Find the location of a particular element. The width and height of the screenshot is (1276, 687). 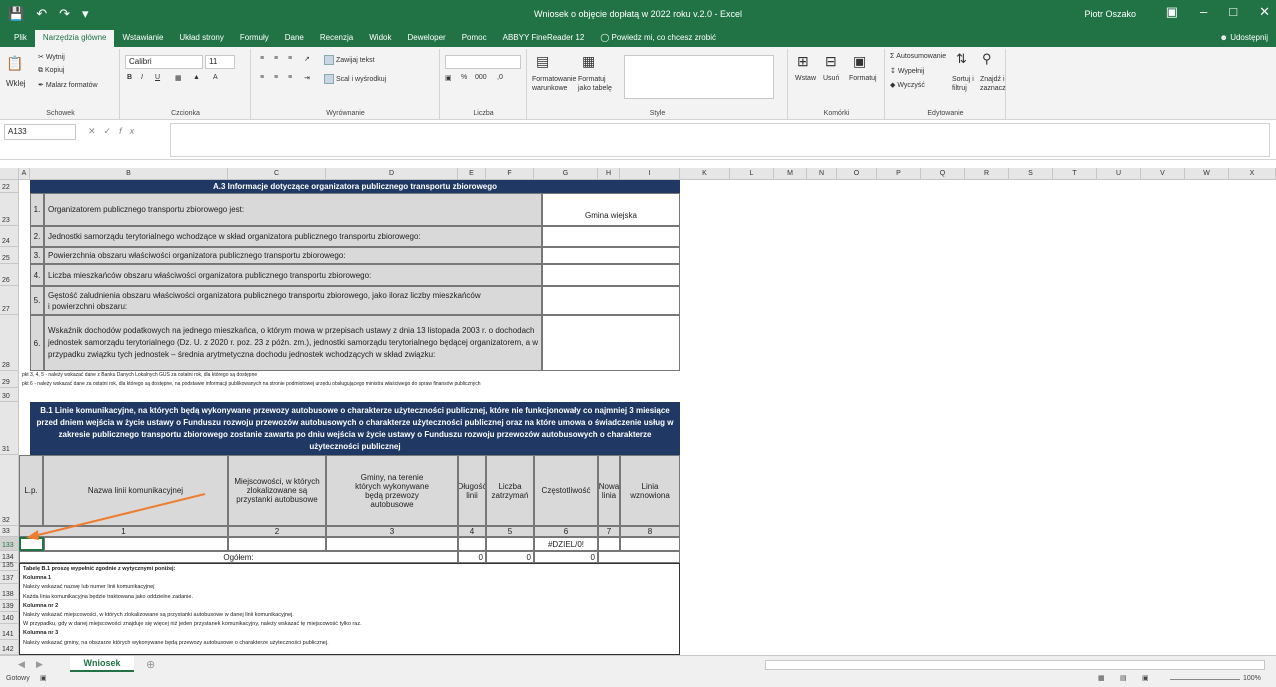

cell-i133 is located at coordinates (650, 544).